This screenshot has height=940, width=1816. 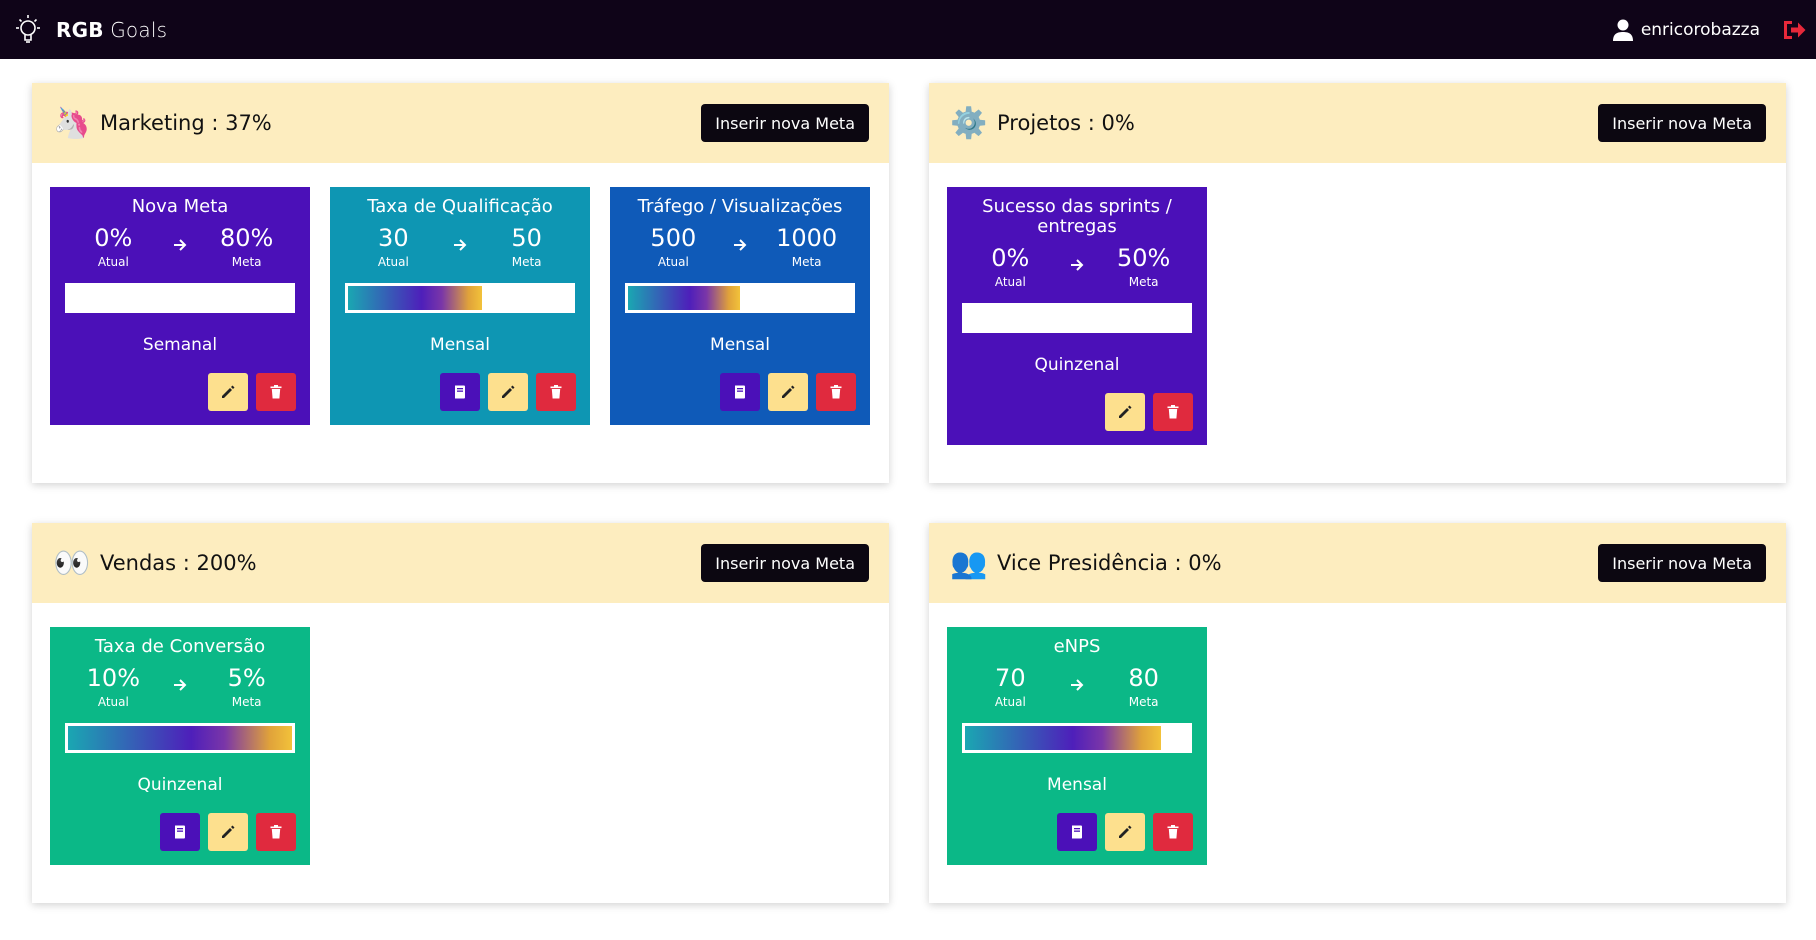 I want to click on current-value: 500, so click(x=673, y=238).